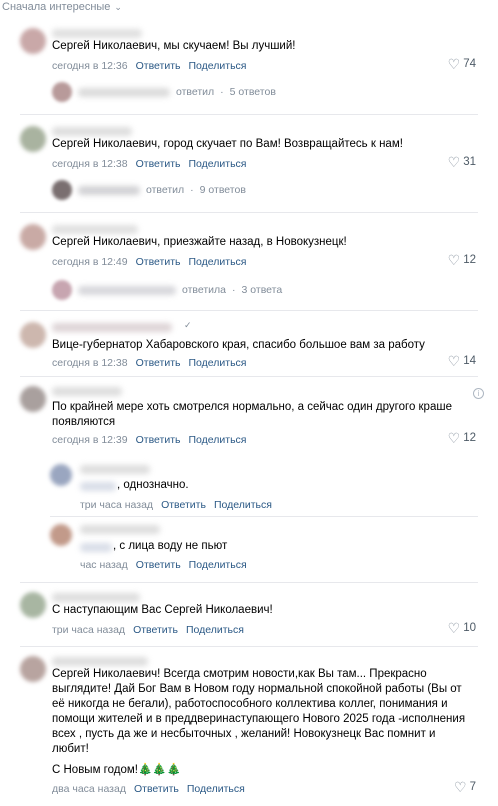 The width and height of the screenshot is (498, 806). What do you see at coordinates (118, 6) in the screenshot?
I see `chevron-down-icon: ⌄` at bounding box center [118, 6].